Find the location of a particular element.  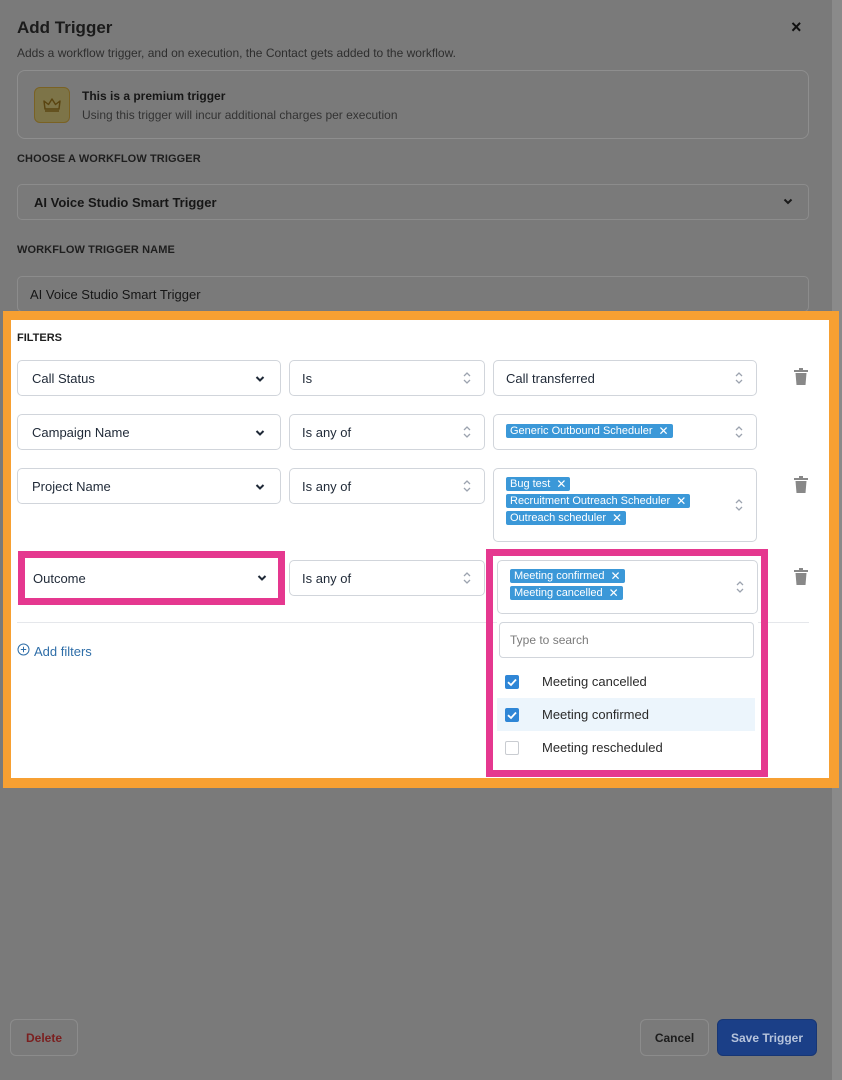

add-filters-label: Add filters is located at coordinates (63, 651).